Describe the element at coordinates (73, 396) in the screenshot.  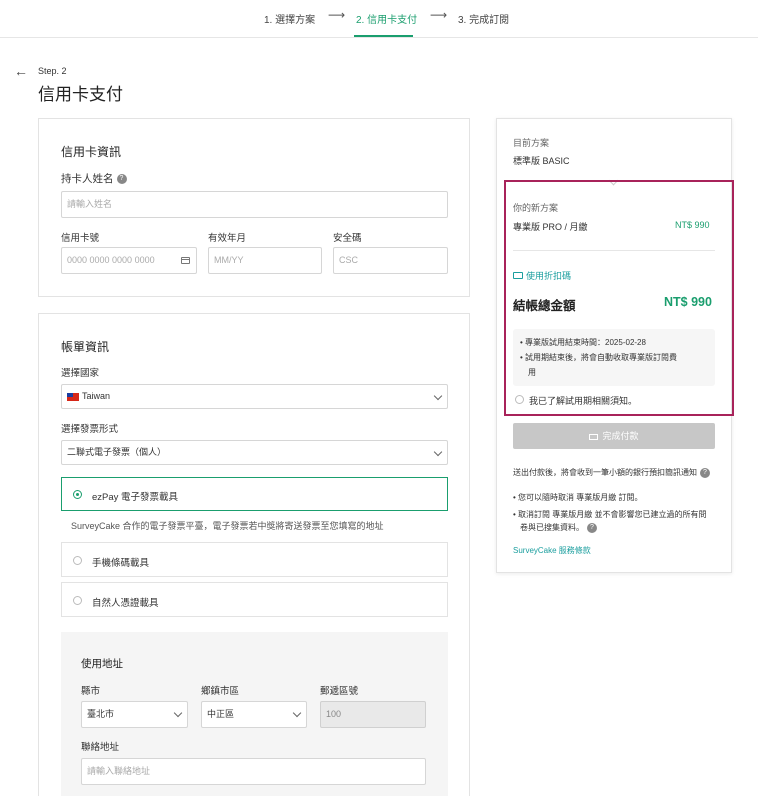
I see `taiwan-flag-icon` at that location.